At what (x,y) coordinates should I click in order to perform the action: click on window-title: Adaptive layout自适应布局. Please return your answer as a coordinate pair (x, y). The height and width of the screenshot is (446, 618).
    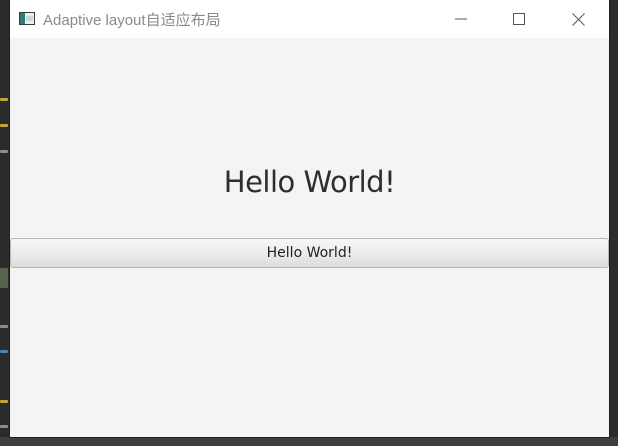
    Looking at the image, I should click on (132, 20).